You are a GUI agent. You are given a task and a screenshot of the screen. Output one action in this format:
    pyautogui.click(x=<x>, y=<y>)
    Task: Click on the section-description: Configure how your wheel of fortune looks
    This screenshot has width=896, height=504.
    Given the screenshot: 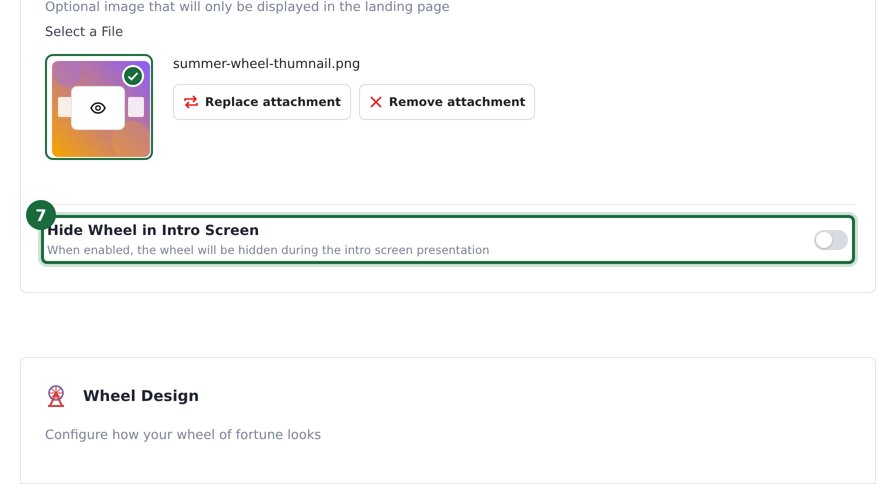 What is the action you would take?
    pyautogui.click(x=183, y=435)
    